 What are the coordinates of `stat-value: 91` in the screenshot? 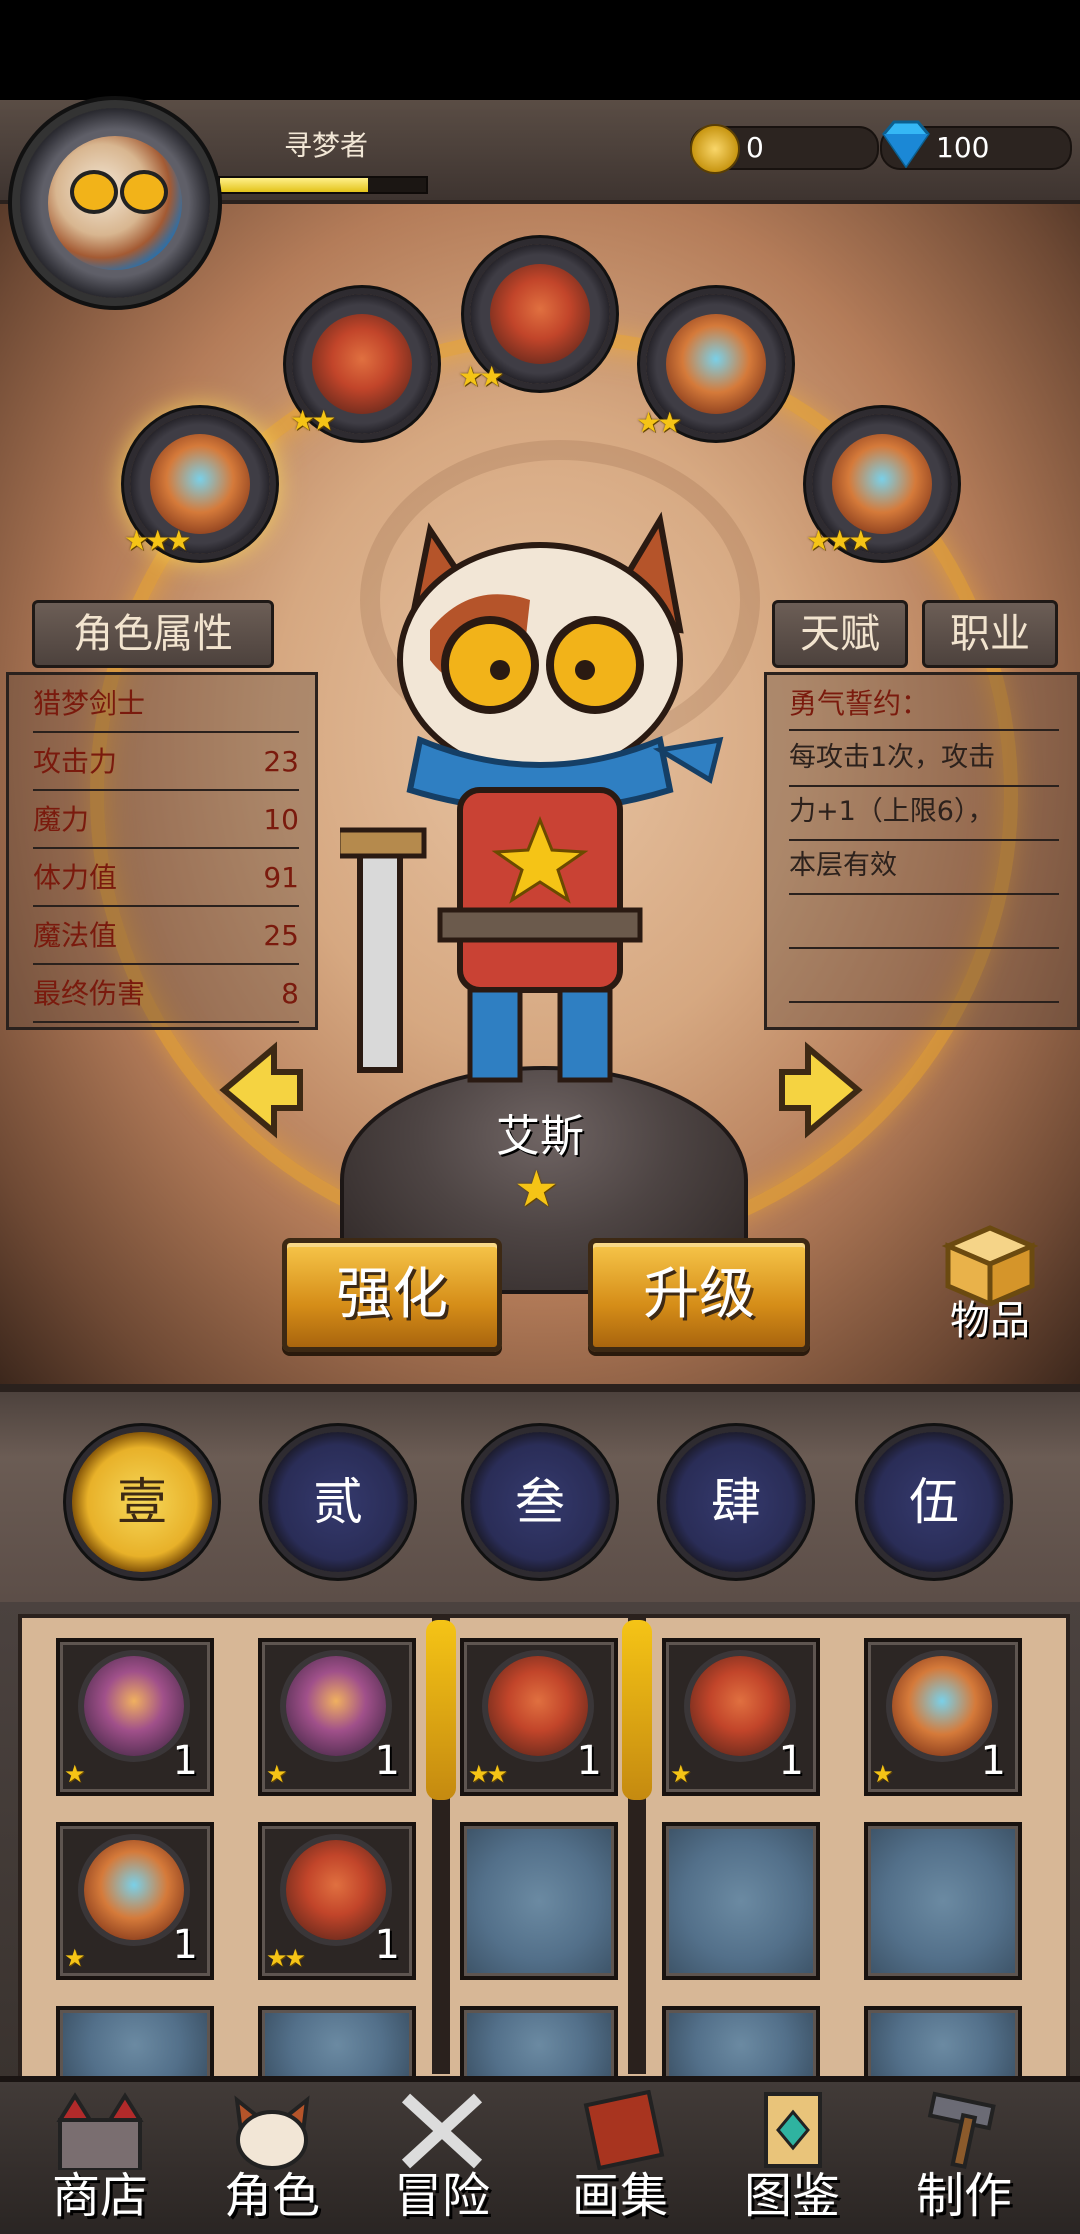 It's located at (281, 877).